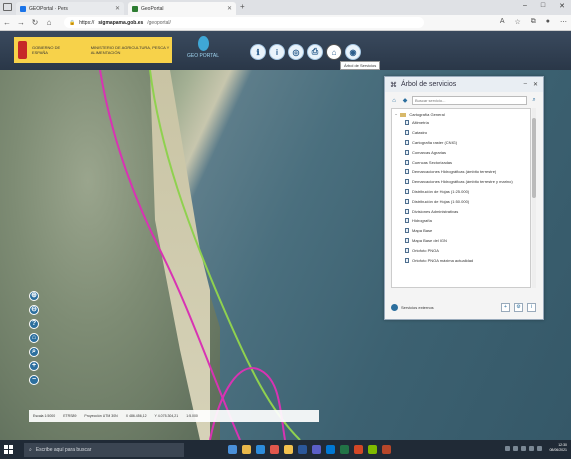 This screenshot has height=459, width=571. I want to click on tree-item-label: Mapa Base del IGN, so click(429, 240).